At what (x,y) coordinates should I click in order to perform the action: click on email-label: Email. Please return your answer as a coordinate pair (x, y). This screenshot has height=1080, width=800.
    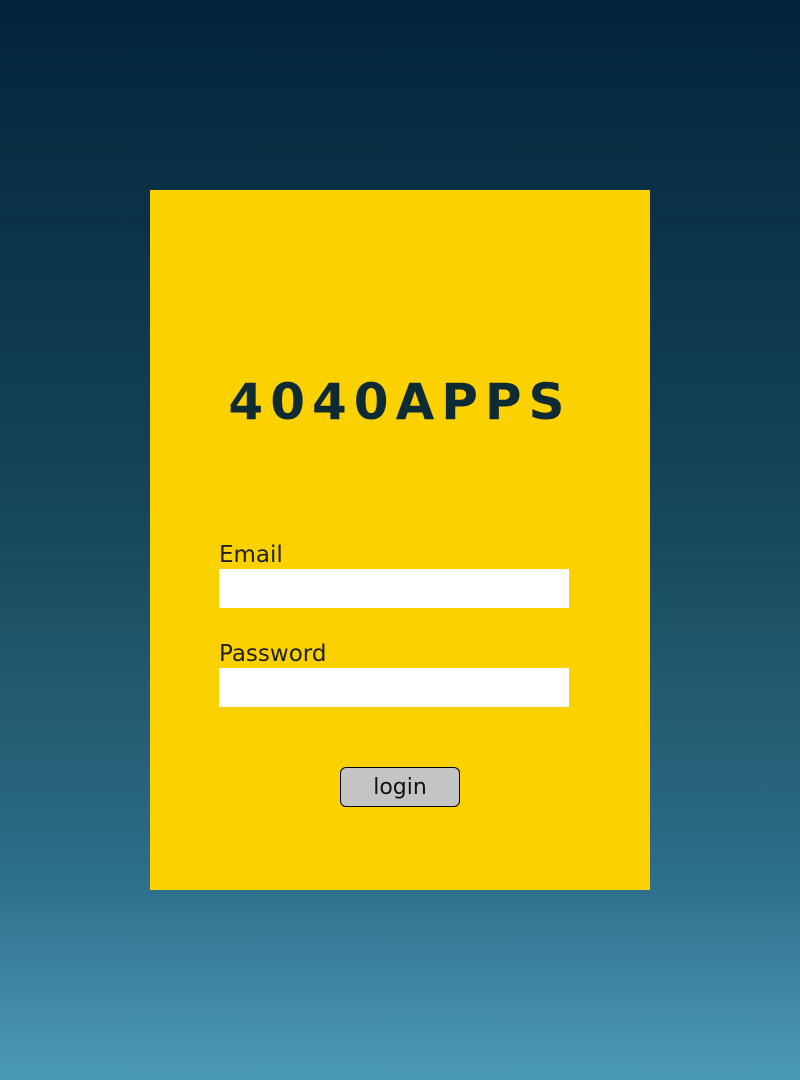
    Looking at the image, I should click on (251, 555).